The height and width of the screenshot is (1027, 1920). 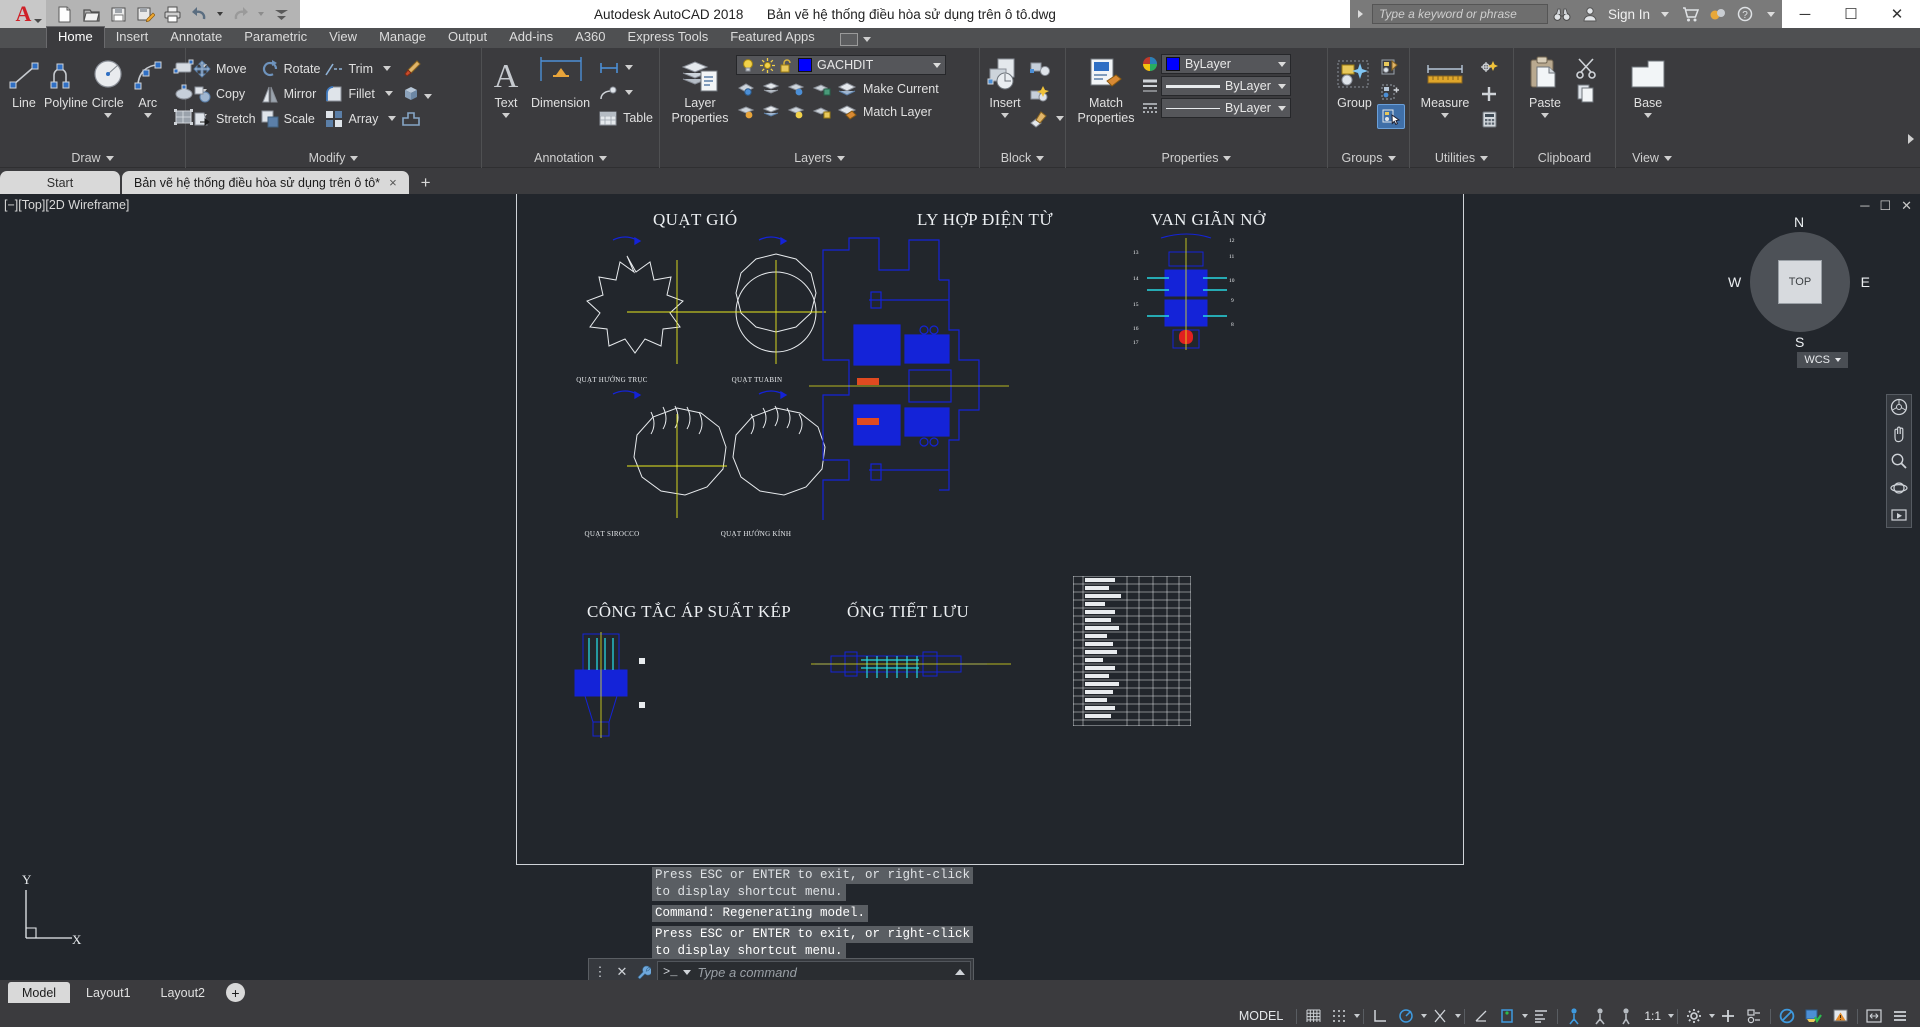 I want to click on move-button: Move, so click(x=224, y=68).